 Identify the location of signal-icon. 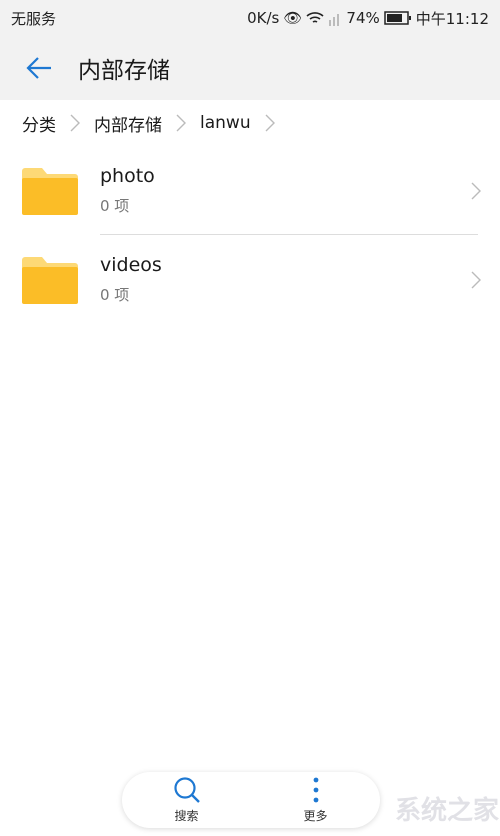
(334, 20).